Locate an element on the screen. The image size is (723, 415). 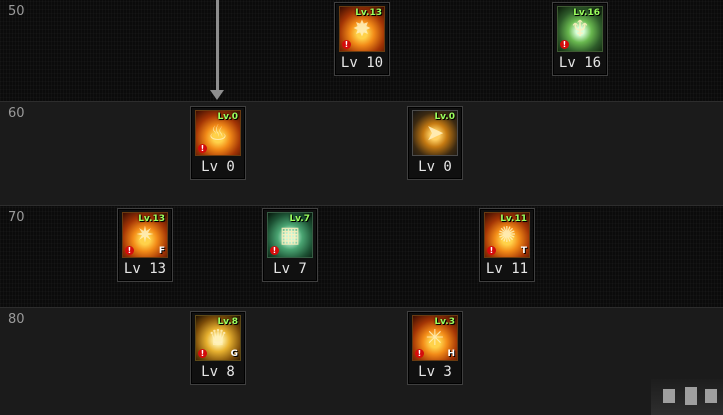
skill-badge: Lv.3 is located at coordinates (444, 322).